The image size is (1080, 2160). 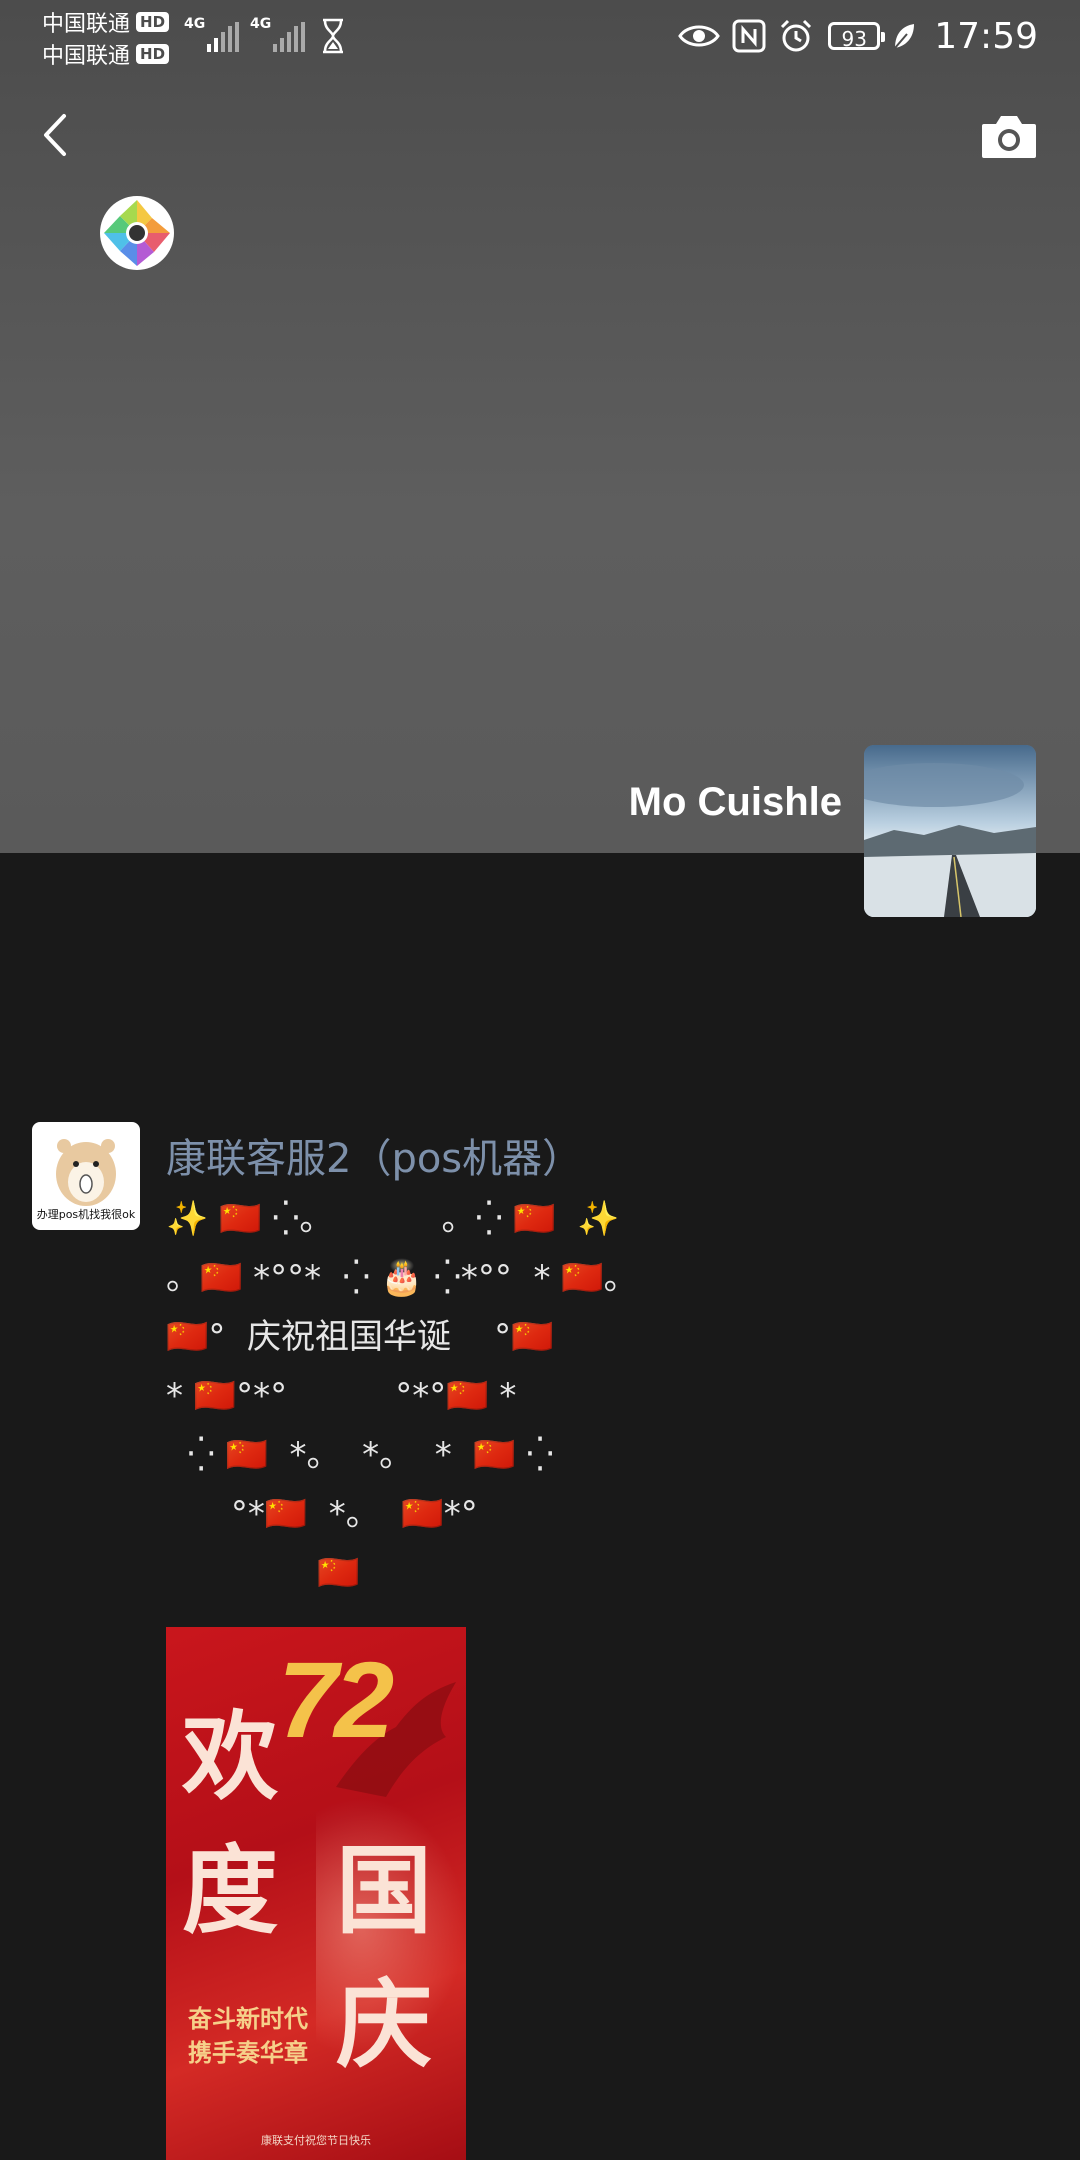 I want to click on post-author-name: 康联客服2（pos机器）, so click(x=374, y=1155).